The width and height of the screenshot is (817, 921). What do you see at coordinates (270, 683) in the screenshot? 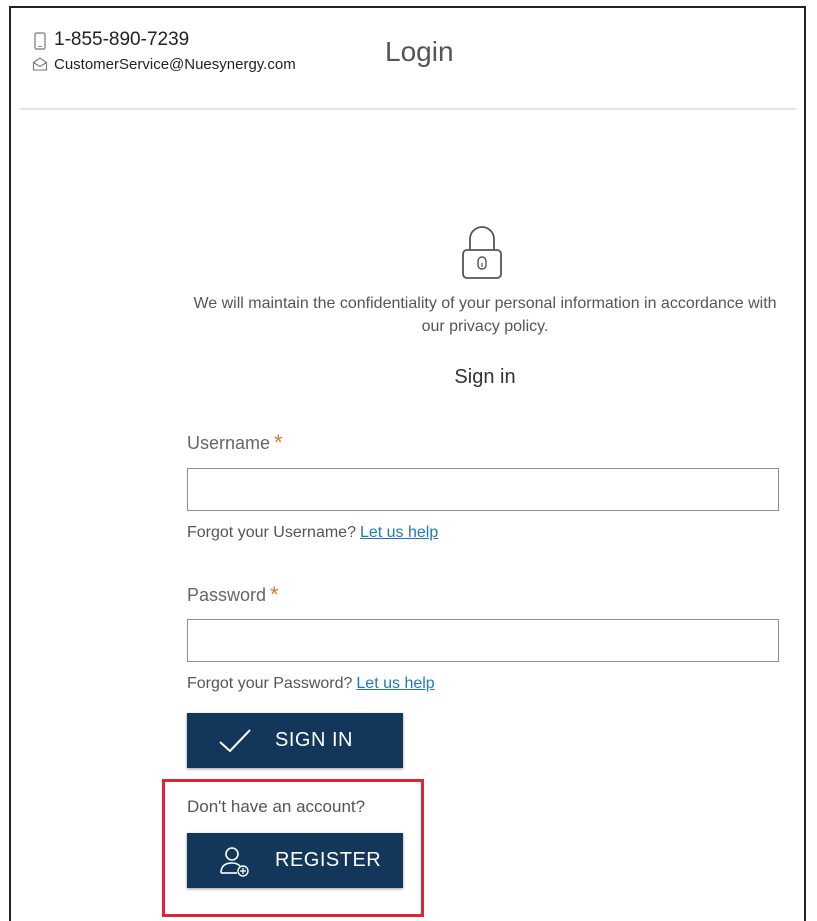
I see `forgot-password-text: Forgot your Password?` at bounding box center [270, 683].